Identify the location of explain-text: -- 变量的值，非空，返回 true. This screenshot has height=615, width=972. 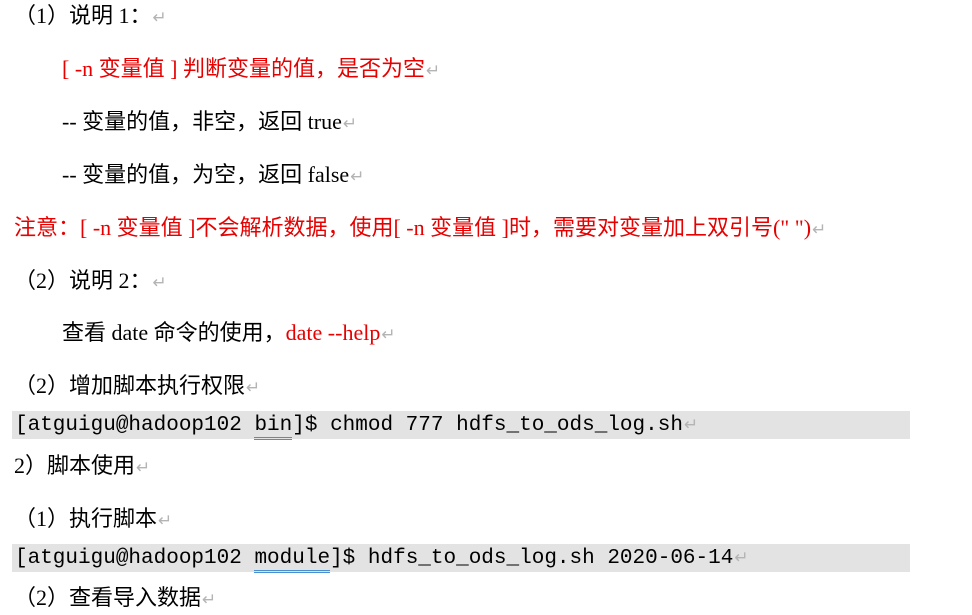
(202, 121).